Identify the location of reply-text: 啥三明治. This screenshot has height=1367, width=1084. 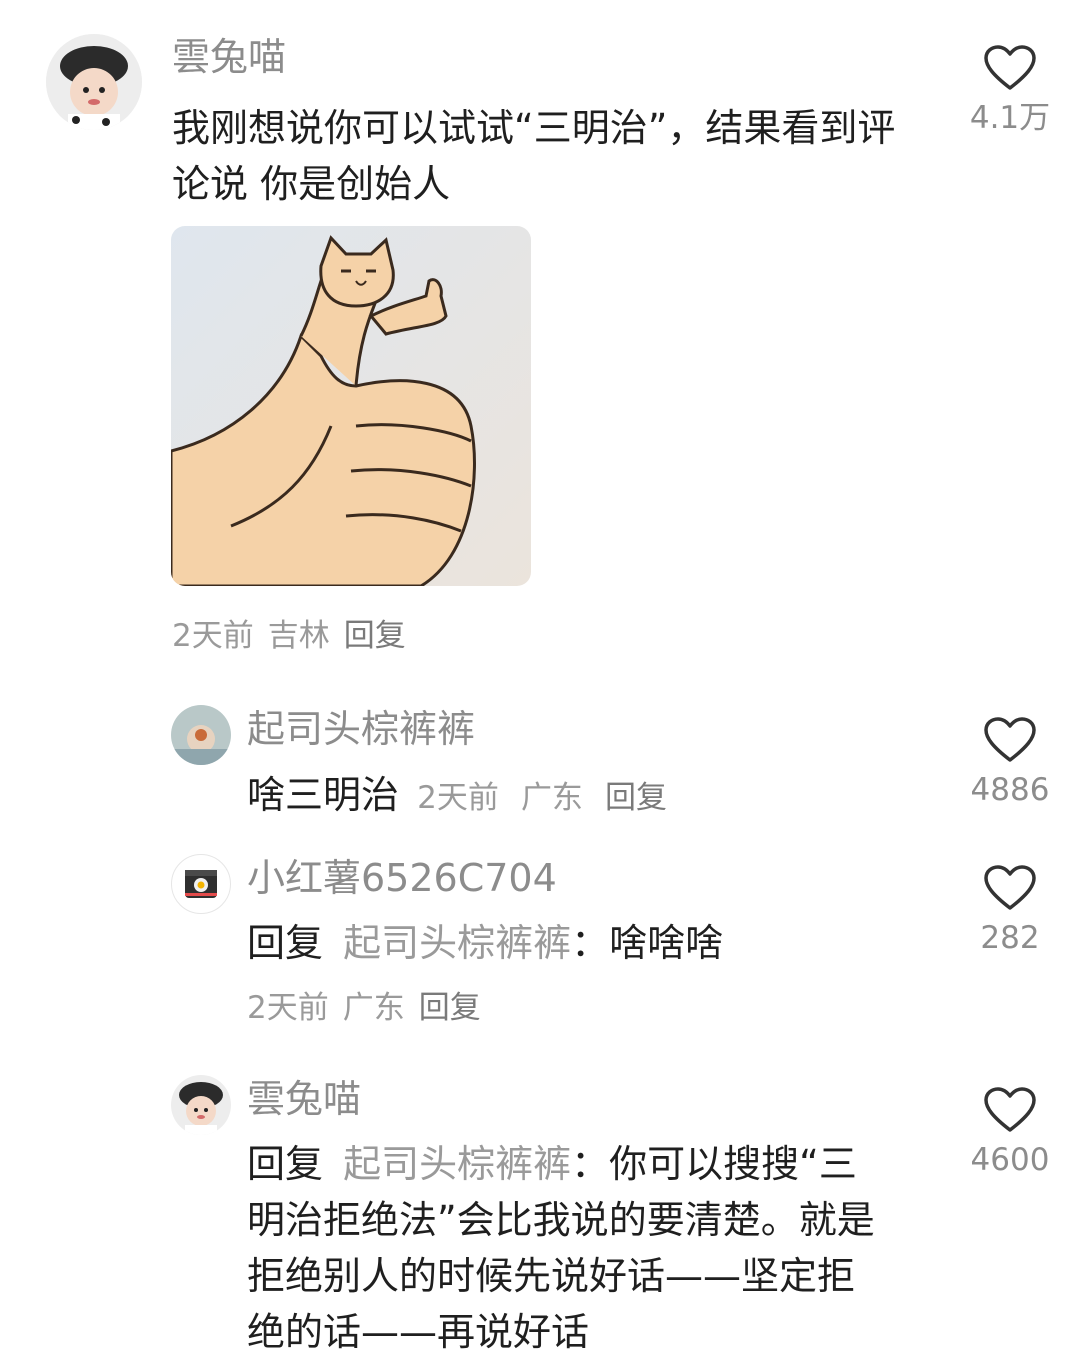
(323, 795).